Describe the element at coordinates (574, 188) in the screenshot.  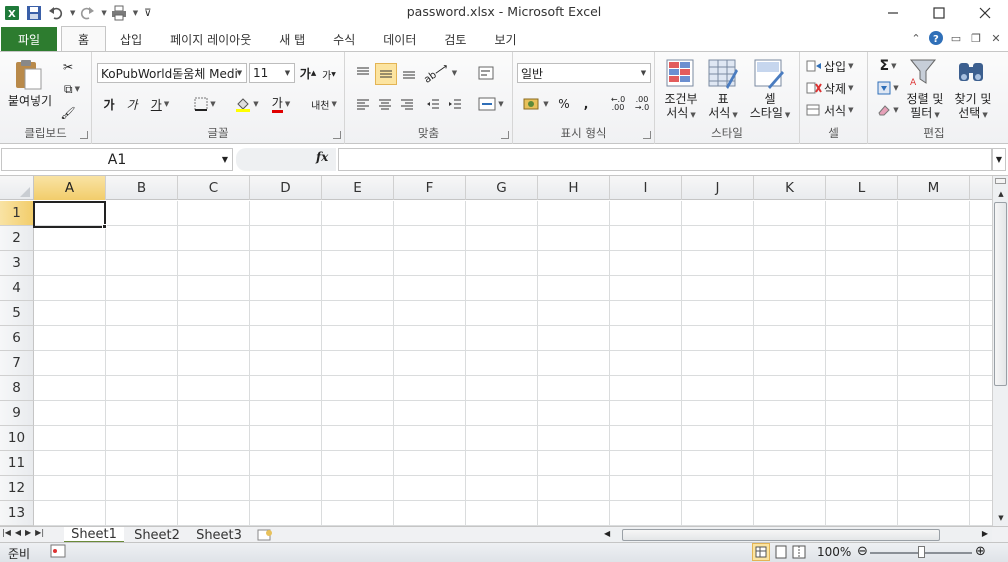
I see `column-header-h: H` at that location.